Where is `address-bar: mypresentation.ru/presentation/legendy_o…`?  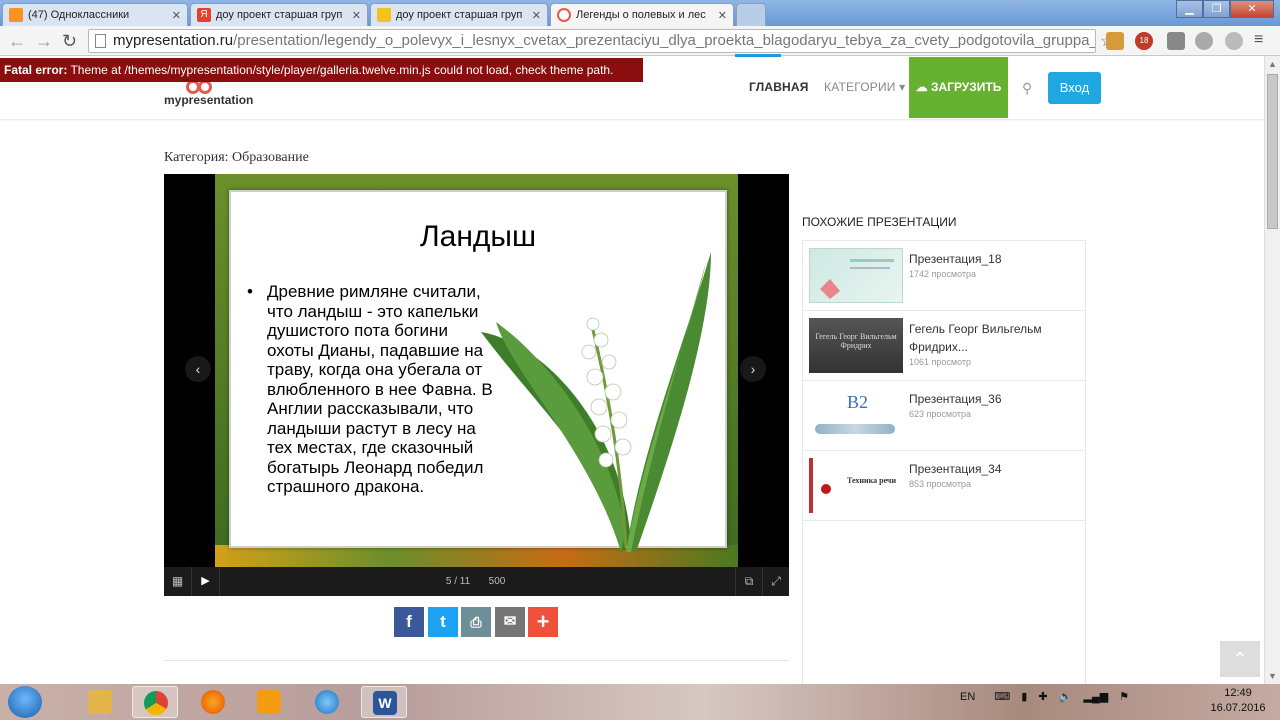 address-bar: mypresentation.ru/presentation/legendy_o… is located at coordinates (592, 41).